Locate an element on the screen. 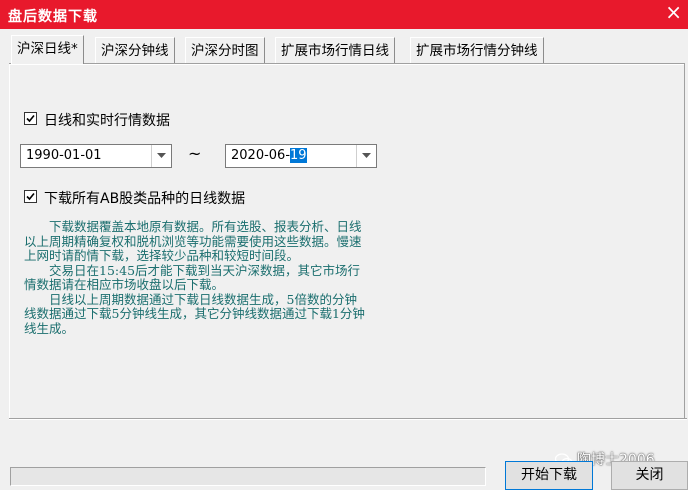  start-date-value: 1990-01-01 is located at coordinates (64, 155).